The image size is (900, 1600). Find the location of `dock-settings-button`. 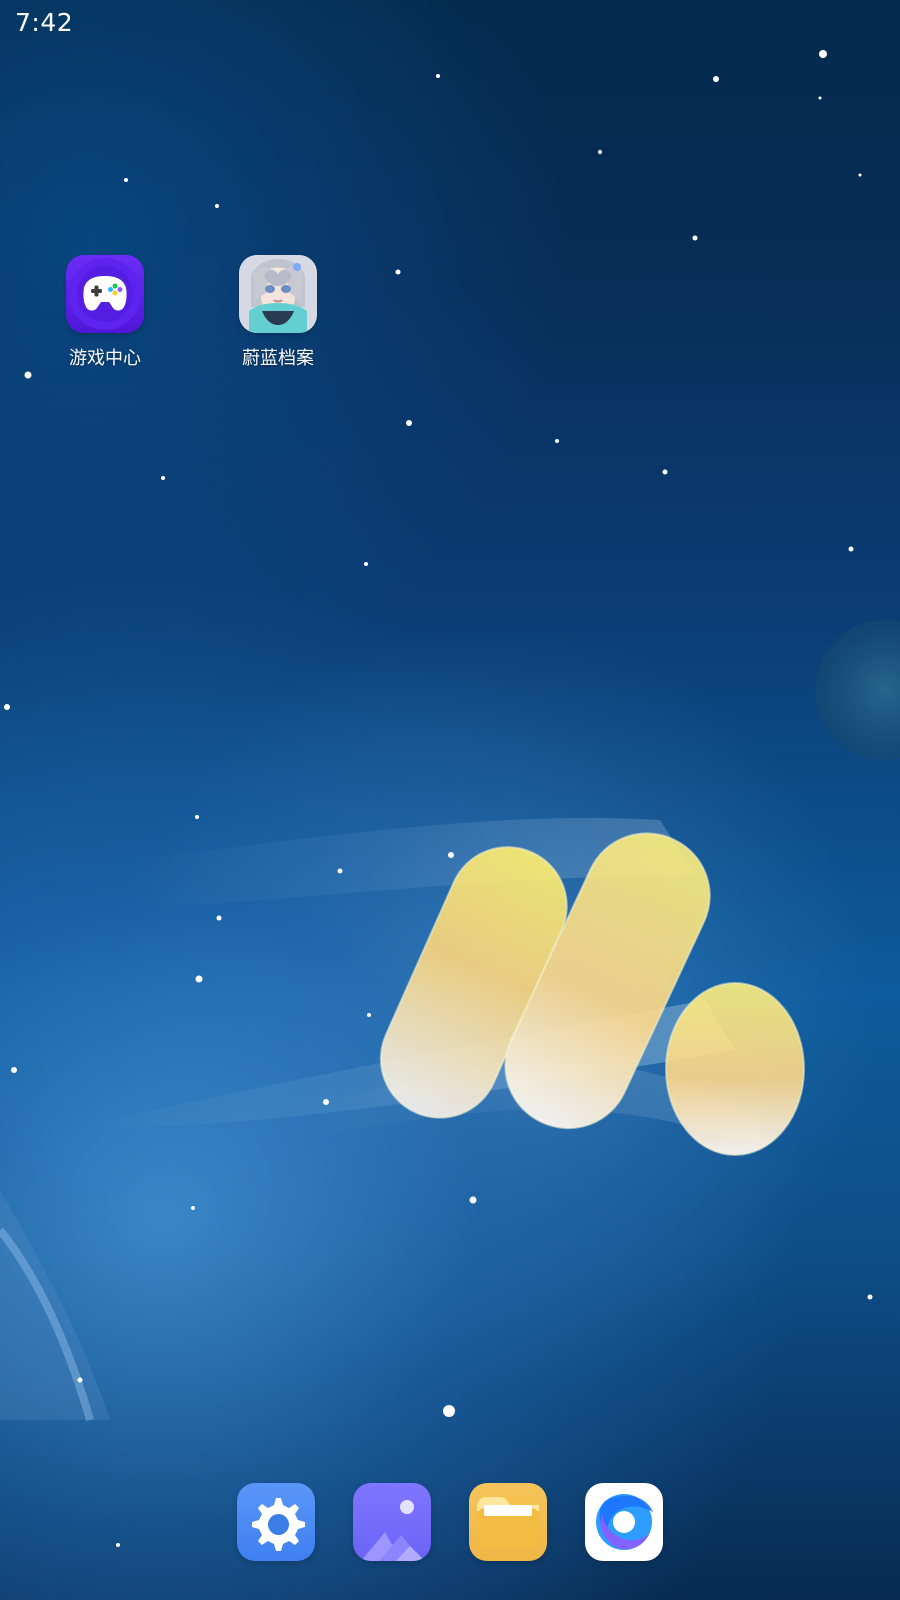

dock-settings-button is located at coordinates (276, 1522).